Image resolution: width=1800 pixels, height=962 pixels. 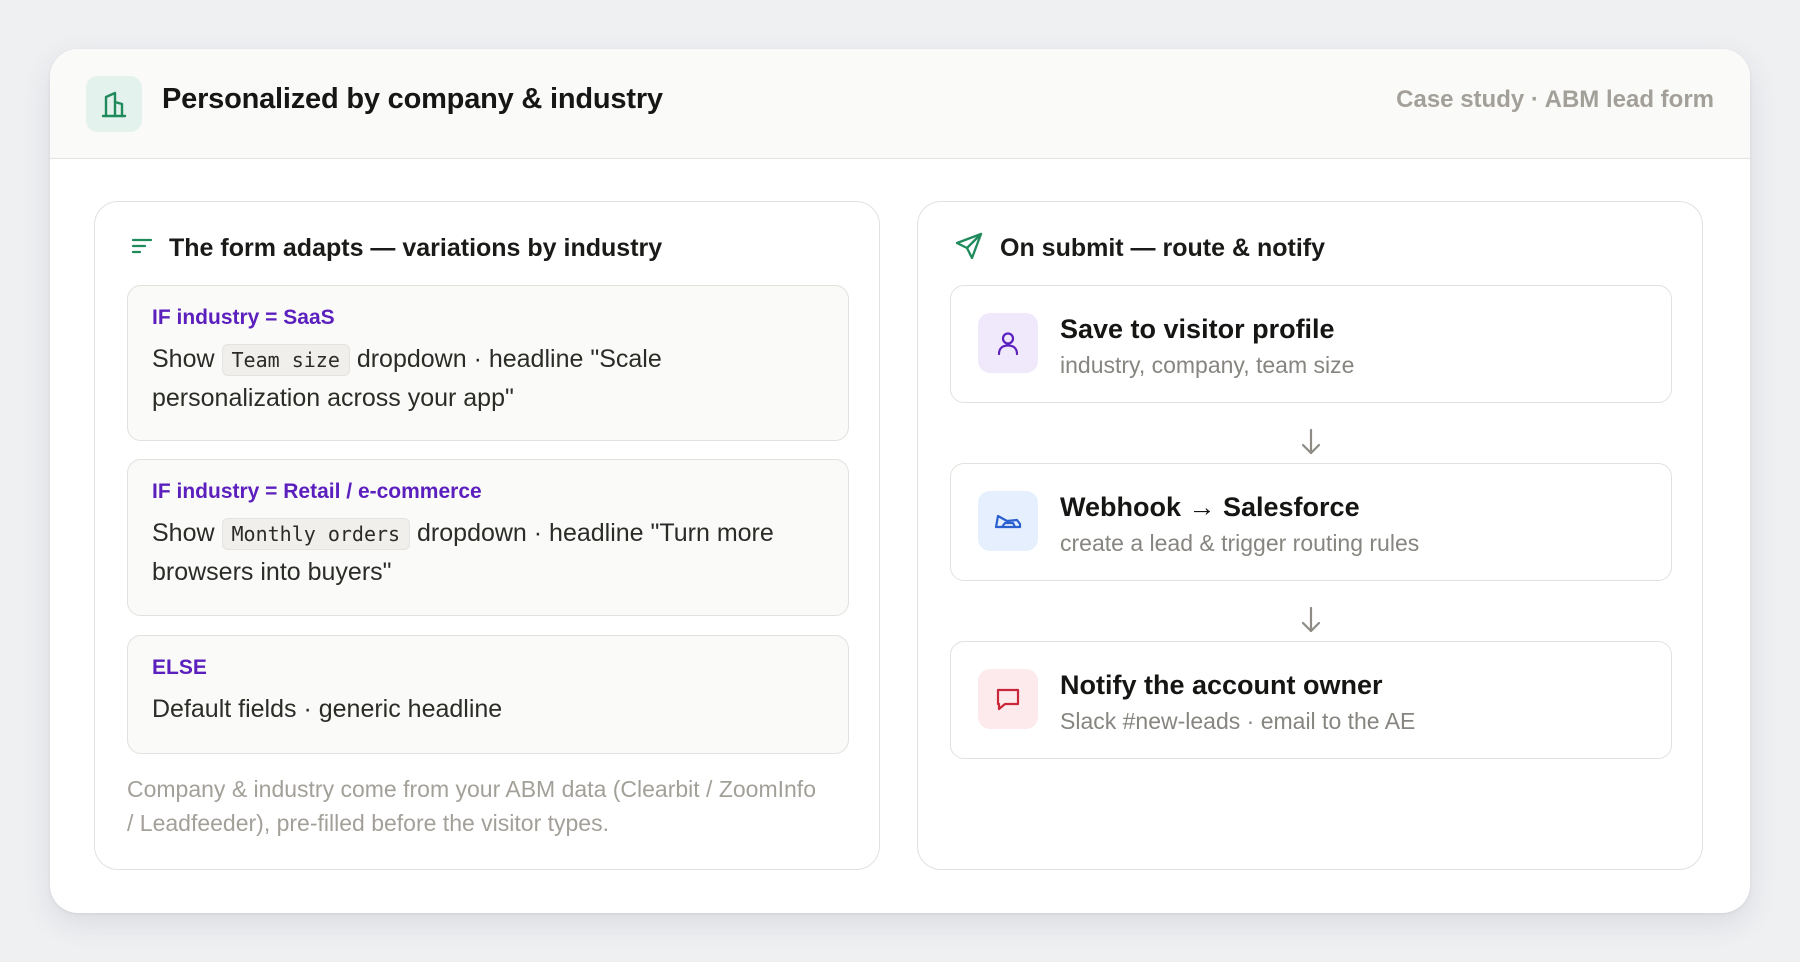 What do you see at coordinates (1008, 521) in the screenshot?
I see `cloud-icon` at bounding box center [1008, 521].